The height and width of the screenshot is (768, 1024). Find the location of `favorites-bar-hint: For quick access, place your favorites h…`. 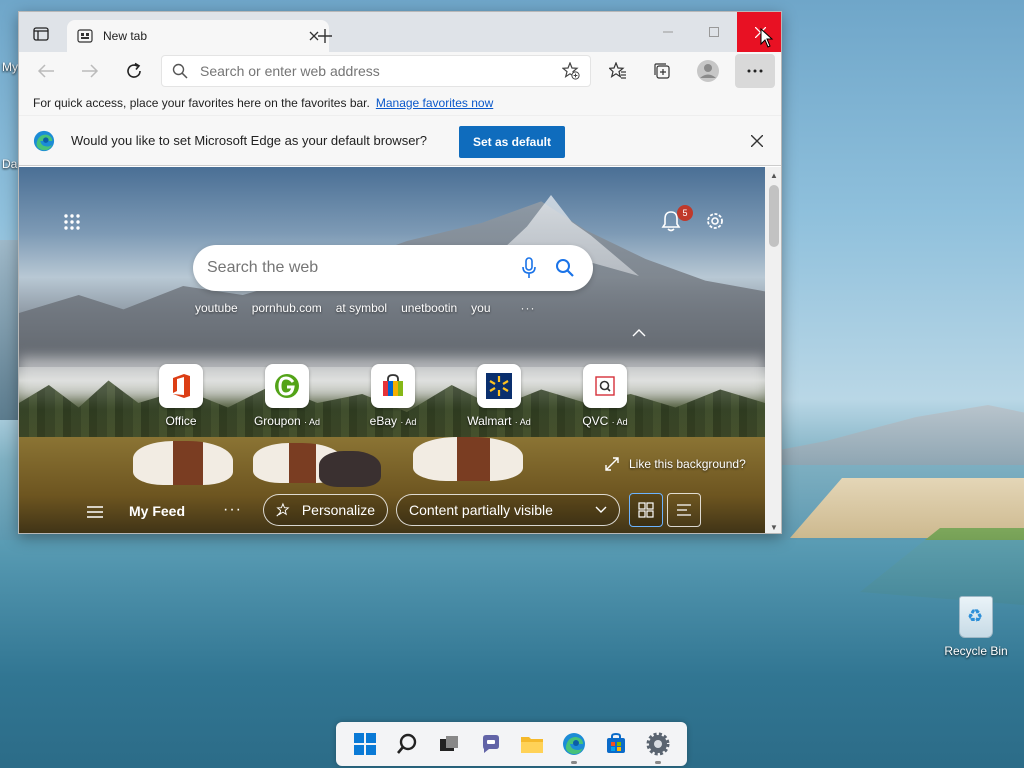

favorites-bar-hint: For quick access, place your favorites h… is located at coordinates (201, 102).